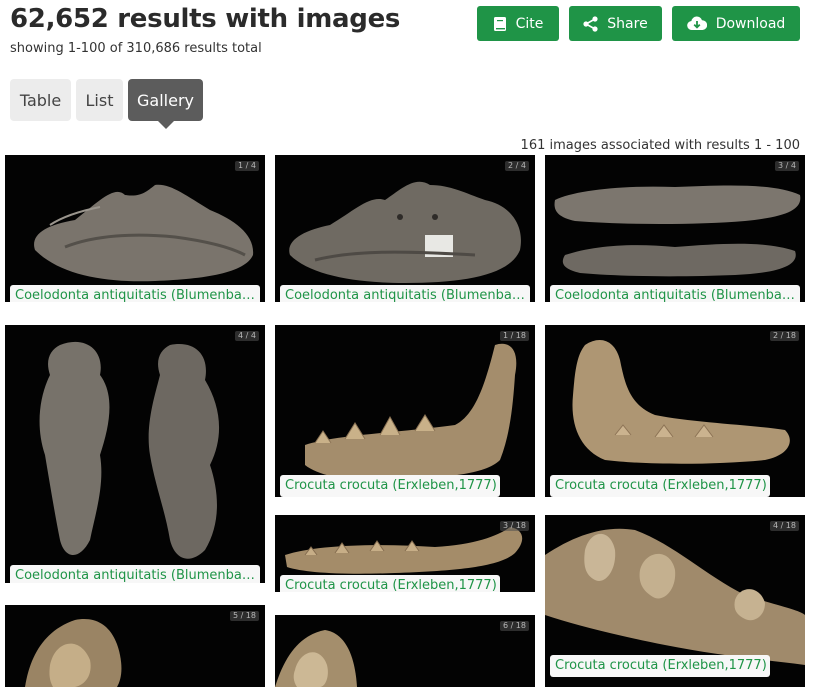 The image size is (813, 687). I want to click on cite-label: Cite, so click(529, 23).